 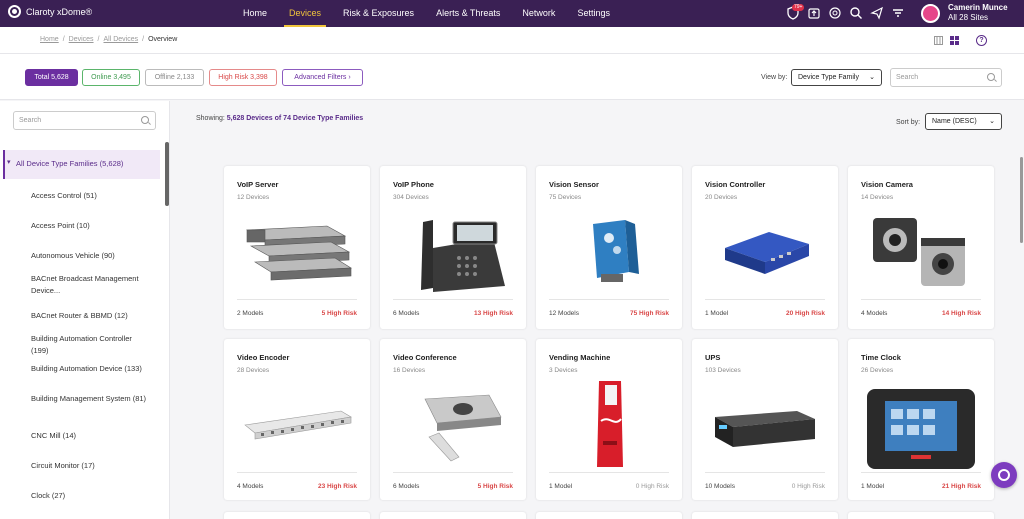 I want to click on card-title: VoIP Phone, so click(x=413, y=184).